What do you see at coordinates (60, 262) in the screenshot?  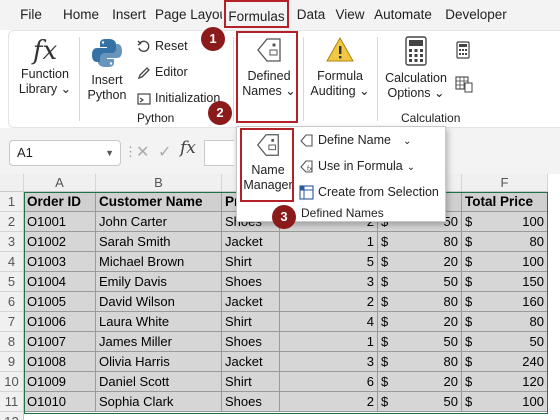 I see `order-id-cell: O1003` at bounding box center [60, 262].